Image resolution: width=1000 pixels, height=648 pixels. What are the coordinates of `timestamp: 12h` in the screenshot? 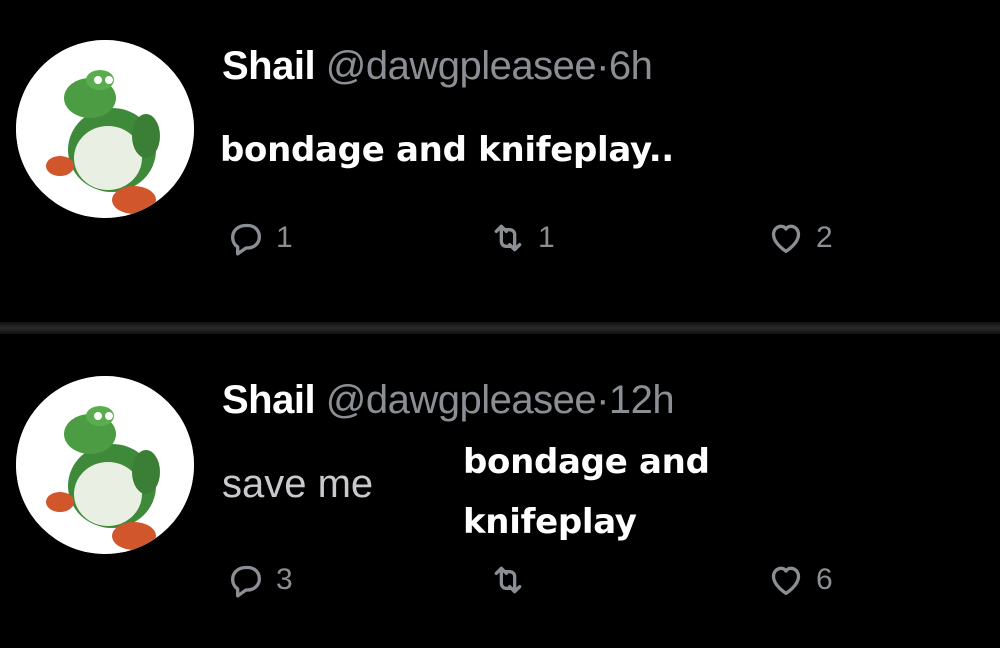 It's located at (642, 400).